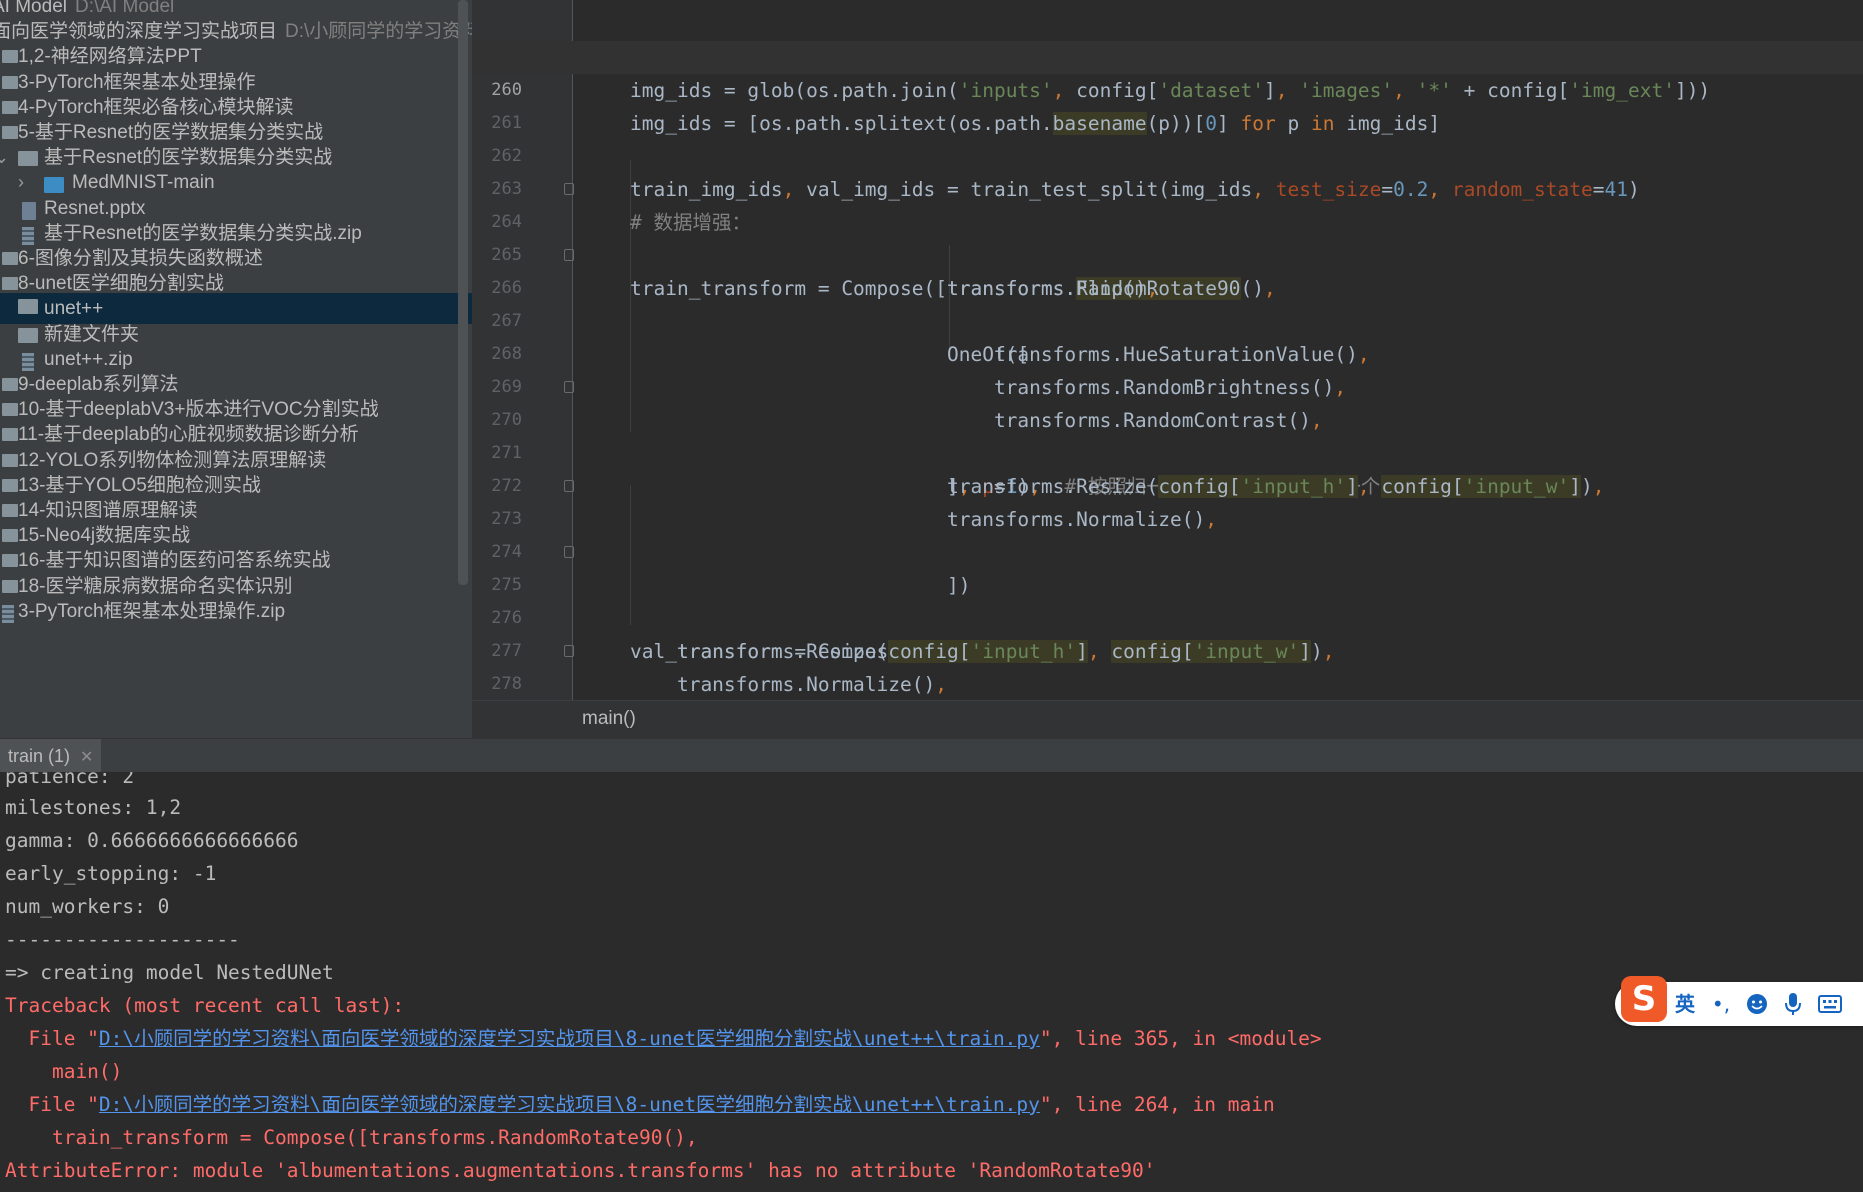  I want to click on code-line: 268 transforms.RandomBrightness(),, so click(1167, 352).